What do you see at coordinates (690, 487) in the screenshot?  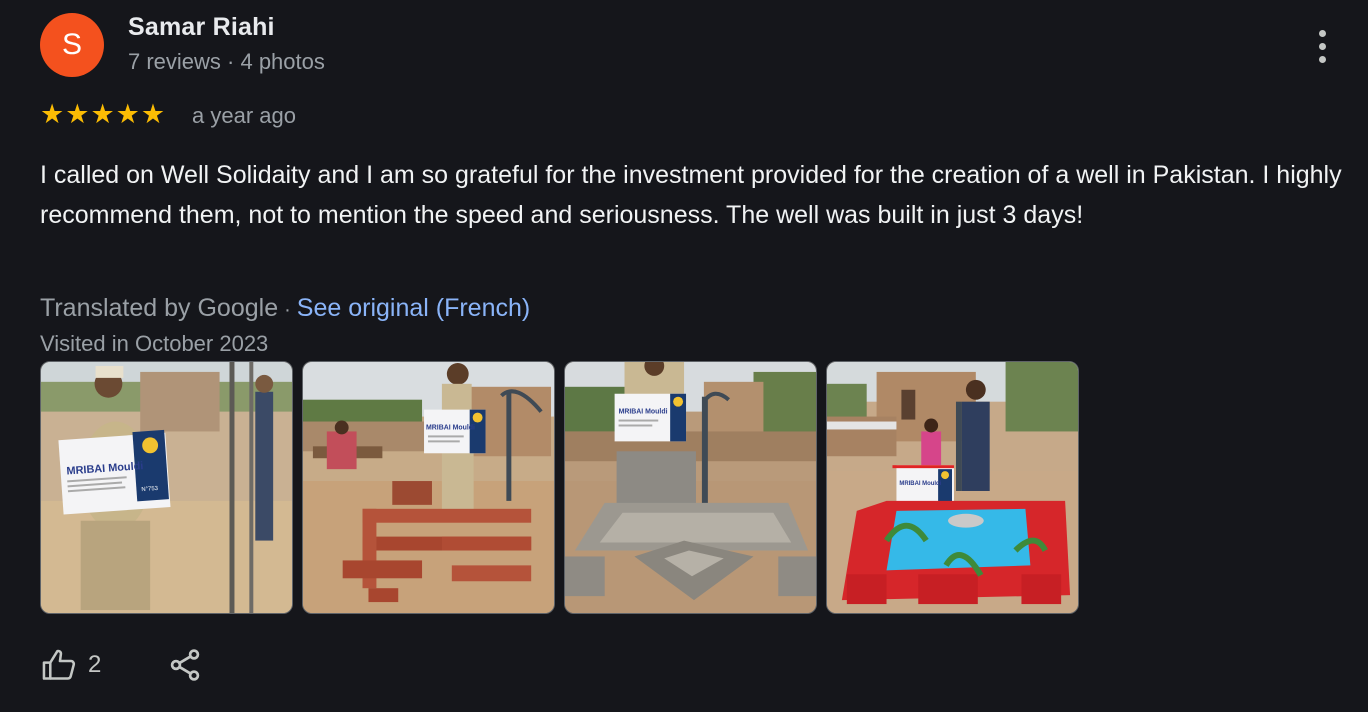 I see `review-photo-3: MRIBAI Mouldi` at bounding box center [690, 487].